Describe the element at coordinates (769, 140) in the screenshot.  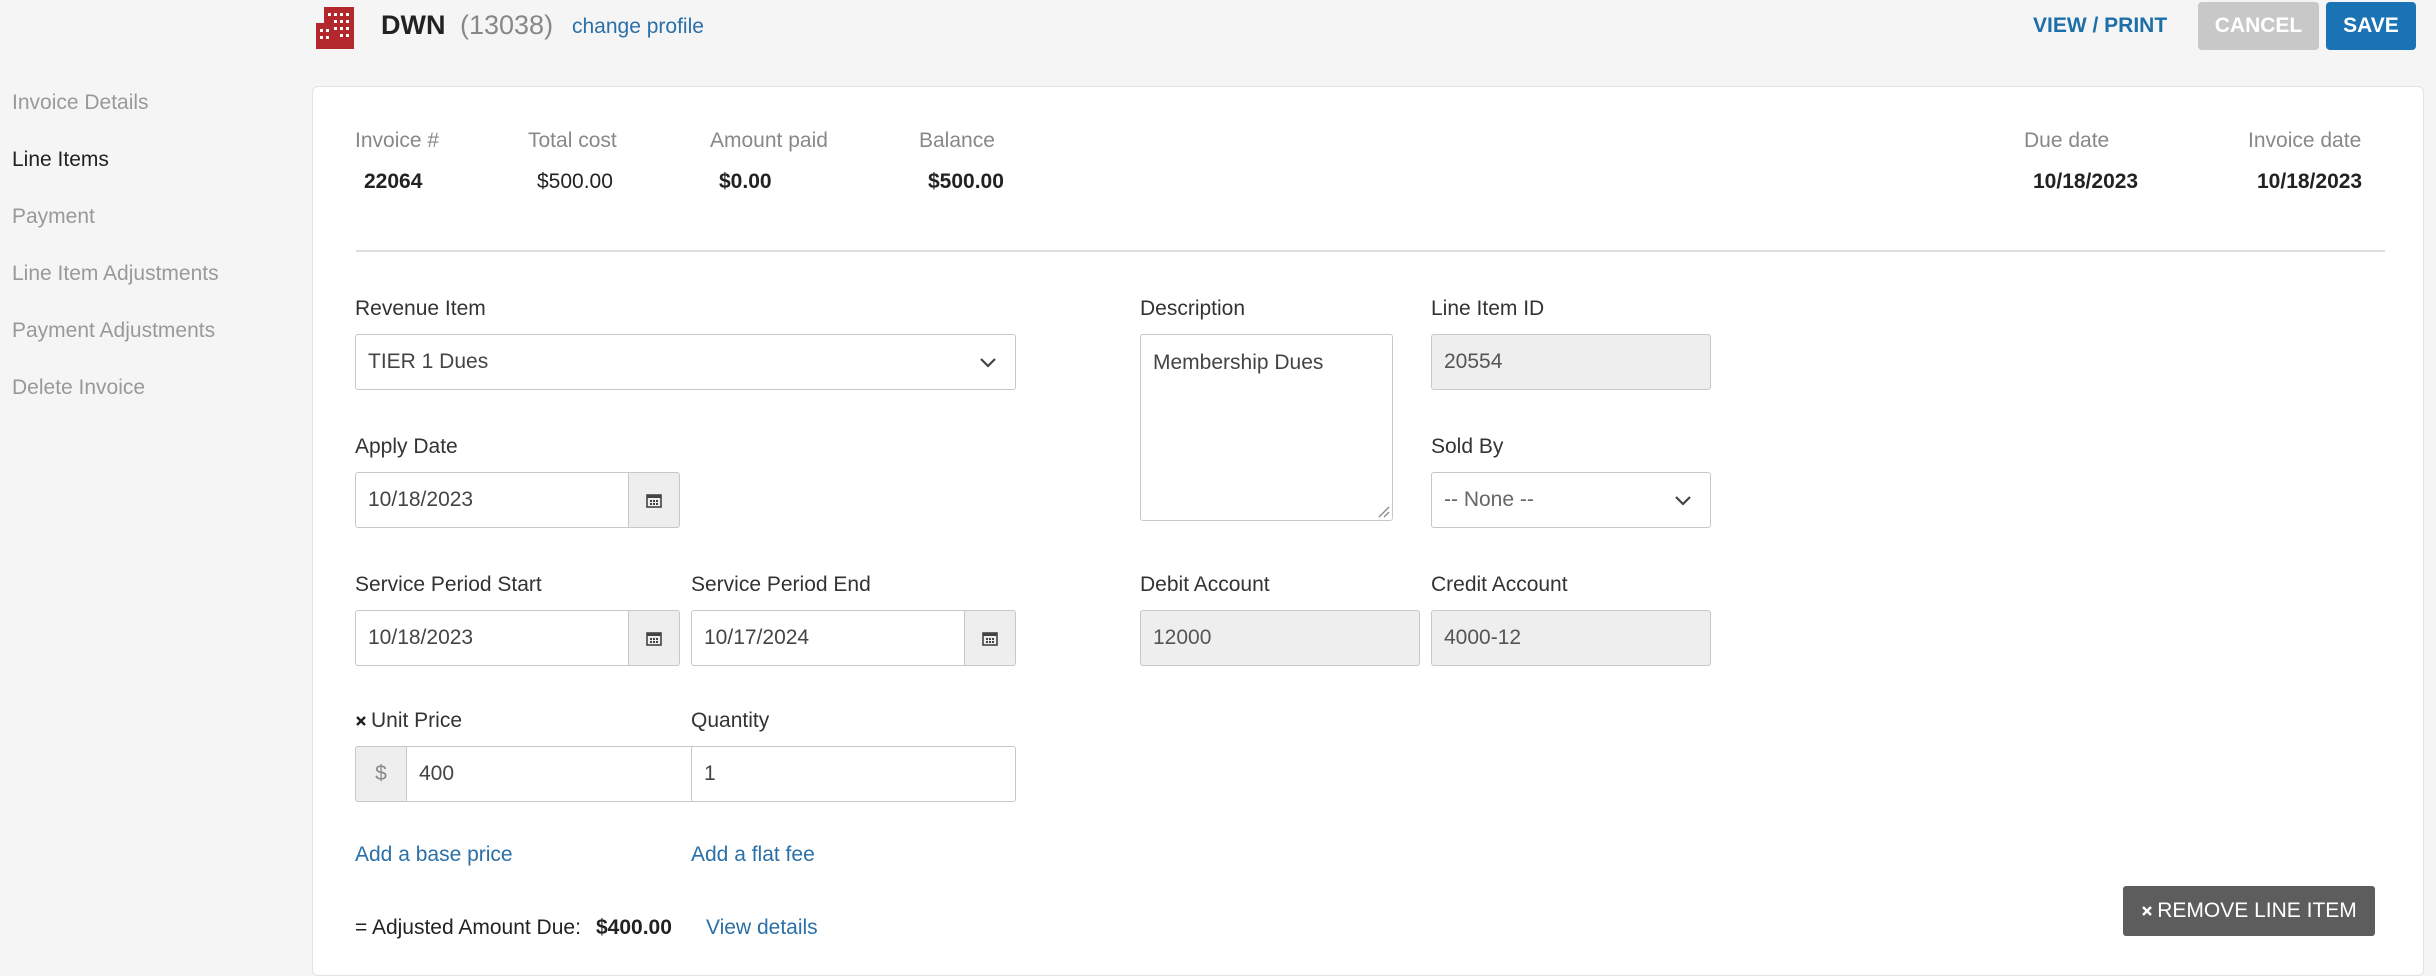
I see `amount-paid-label: Amount paid` at that location.